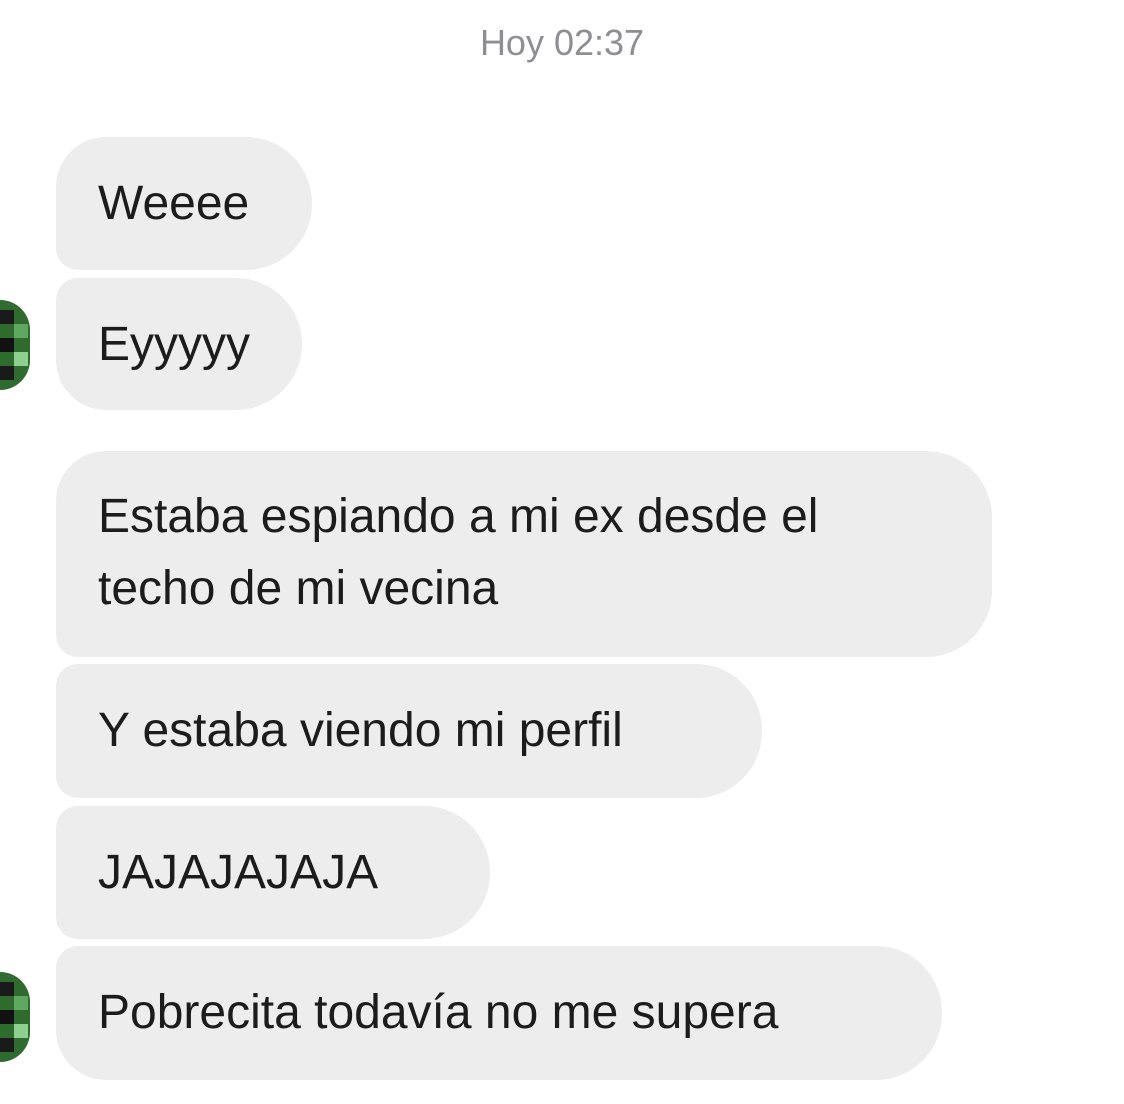 This screenshot has width=1124, height=1104. I want to click on message-text: JAJAJAJAJA, so click(238, 872).